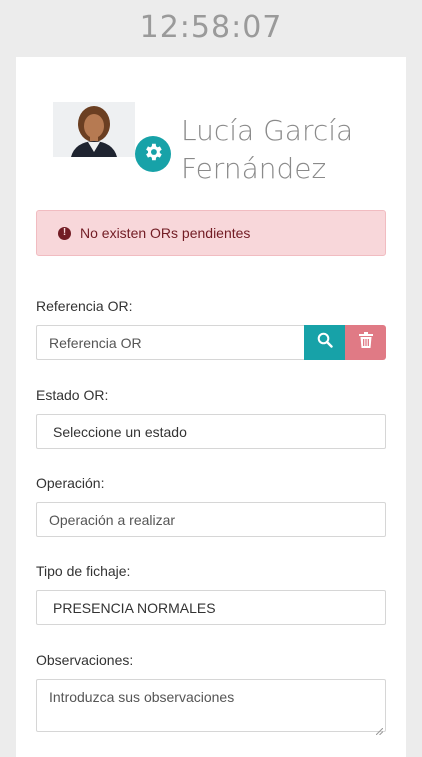  I want to click on observaciones-placeholder: Introduzca sus observaciones, so click(142, 697).